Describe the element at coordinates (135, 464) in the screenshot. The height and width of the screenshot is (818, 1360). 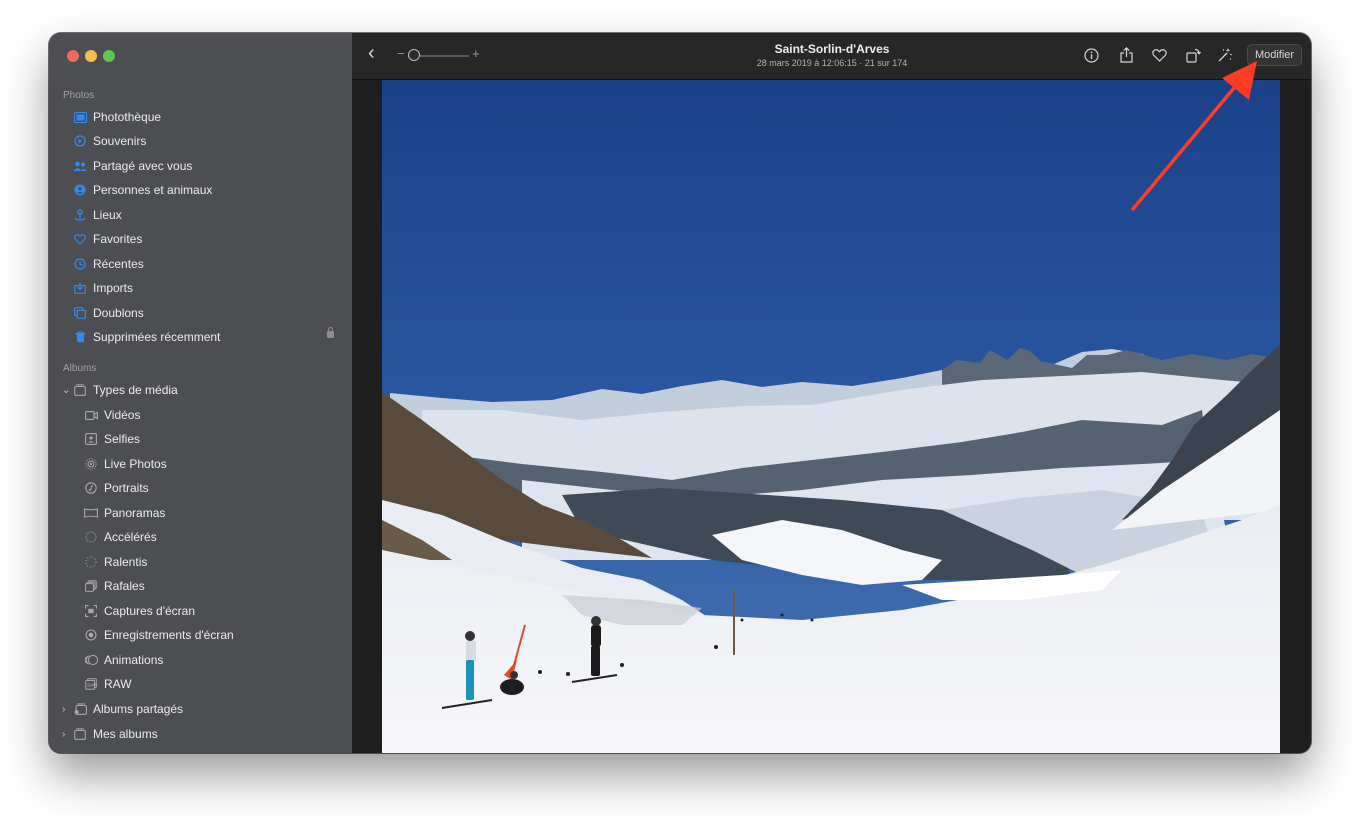
I see `sidebar-item-label: Live Photos` at that location.